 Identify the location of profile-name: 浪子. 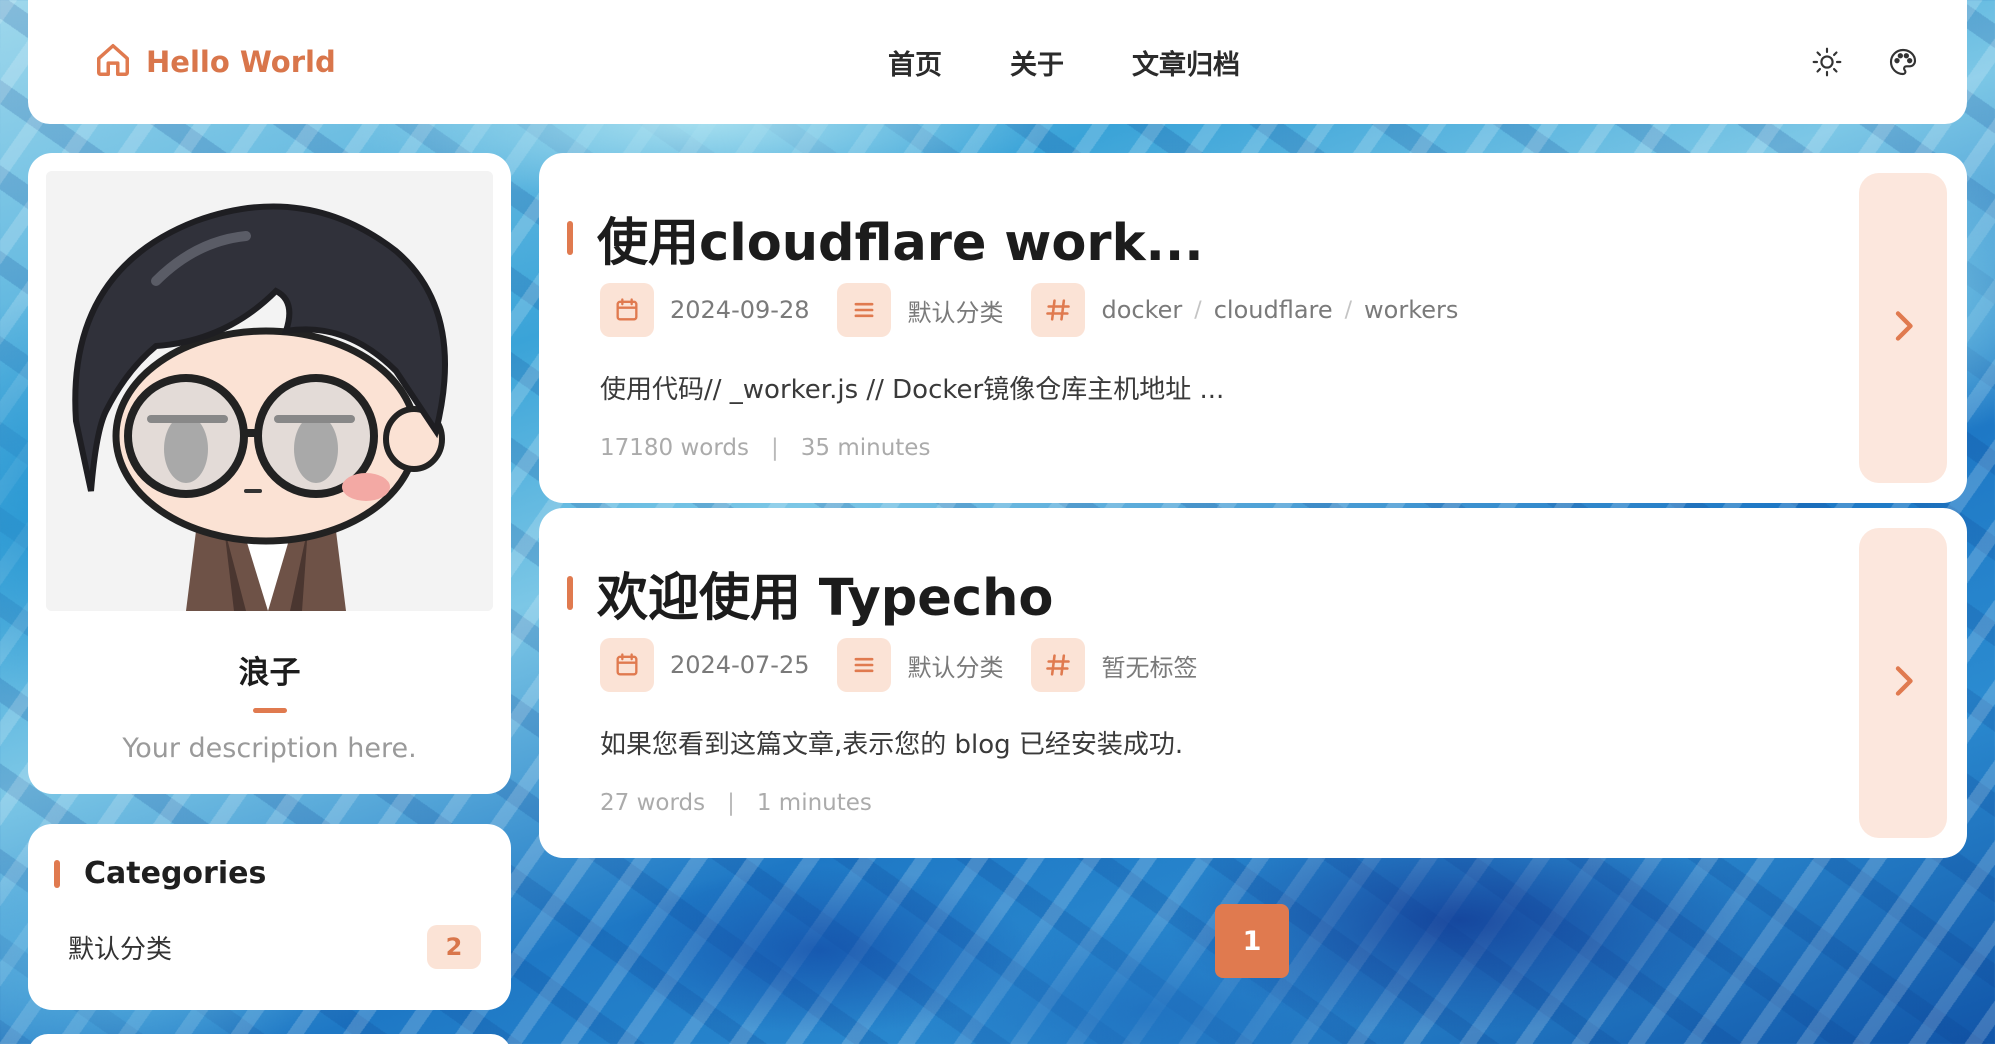
(269, 673).